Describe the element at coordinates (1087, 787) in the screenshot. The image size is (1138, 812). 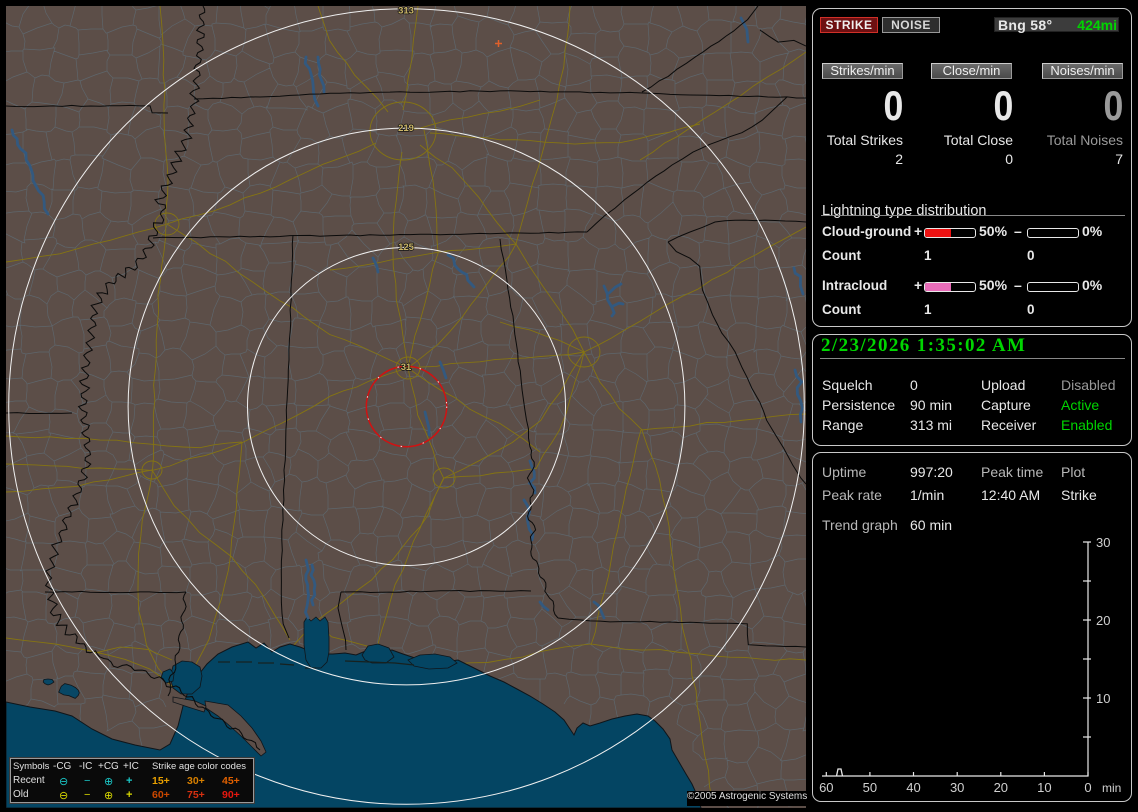
I see `svg-text: 0` at that location.